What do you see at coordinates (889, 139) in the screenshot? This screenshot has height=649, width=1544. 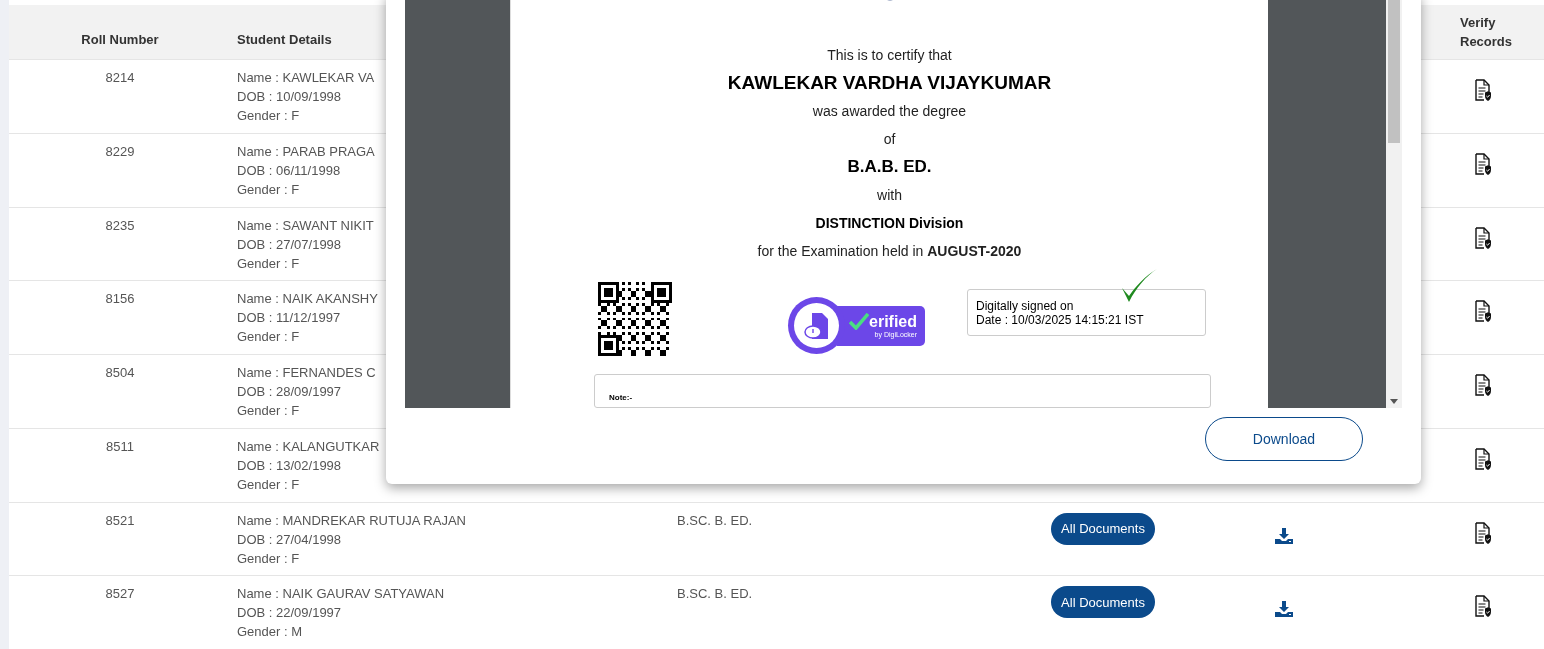 I see `certificate-text: of` at bounding box center [889, 139].